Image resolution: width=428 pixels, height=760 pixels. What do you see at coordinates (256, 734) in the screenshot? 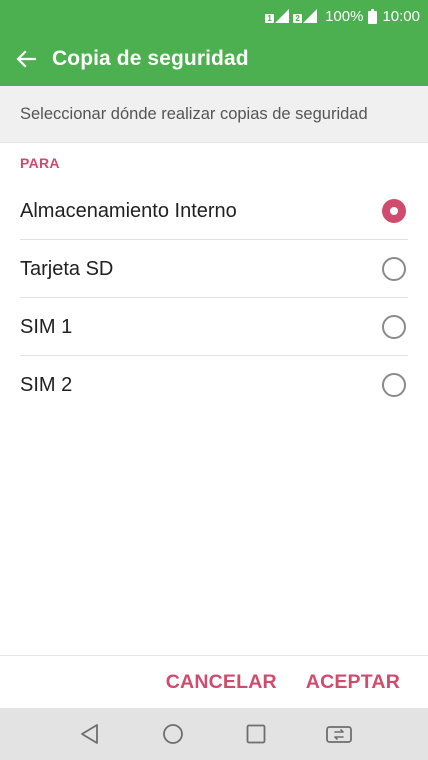
I see `recents-square-icon` at bounding box center [256, 734].